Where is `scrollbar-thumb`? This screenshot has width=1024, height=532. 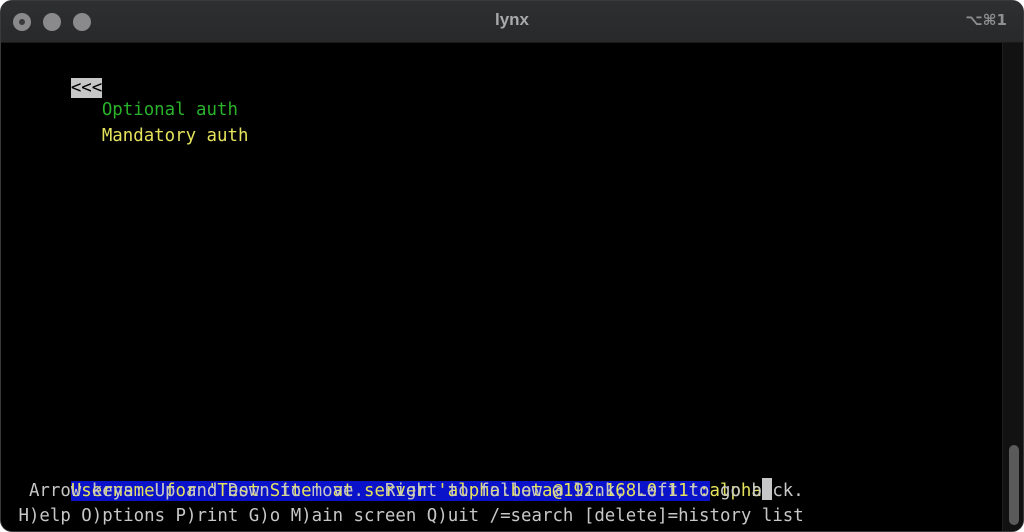
scrollbar-thumb is located at coordinates (1014, 485).